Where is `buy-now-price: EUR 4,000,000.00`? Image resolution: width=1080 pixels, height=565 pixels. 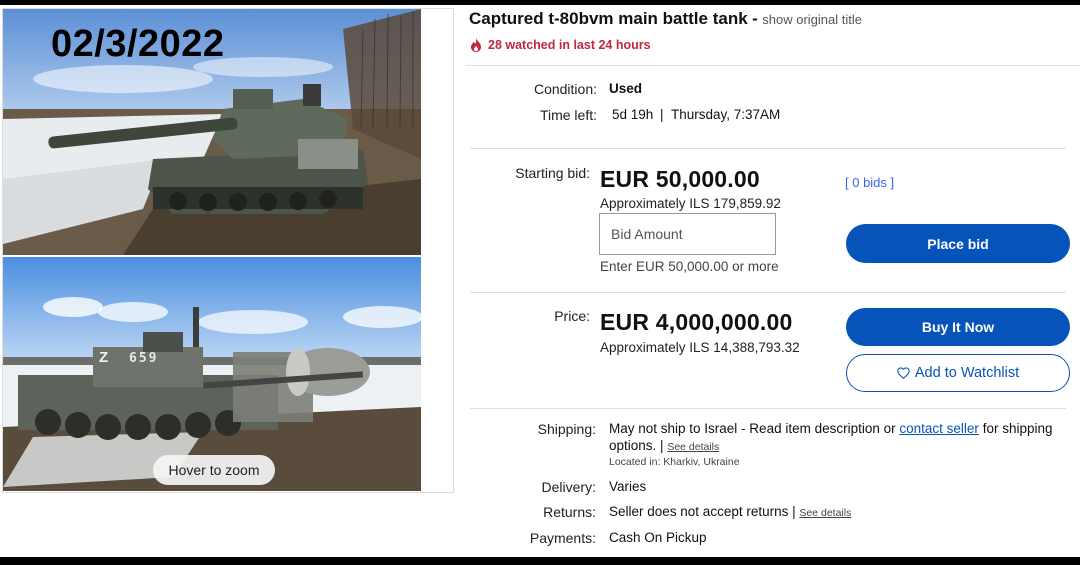 buy-now-price: EUR 4,000,000.00 is located at coordinates (696, 322).